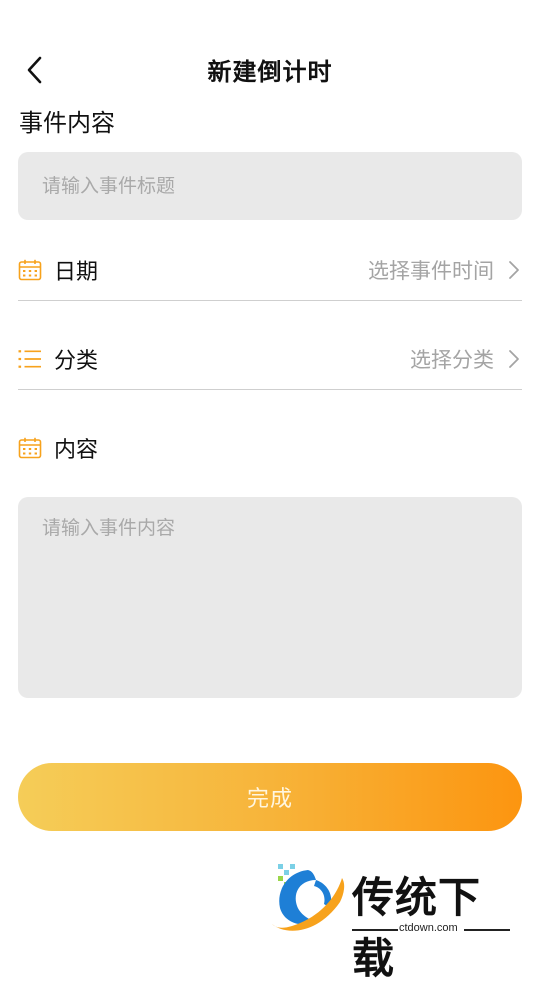 This screenshot has width=540, height=986. I want to click on date-row: 日期 选择事件时间, so click(270, 270).